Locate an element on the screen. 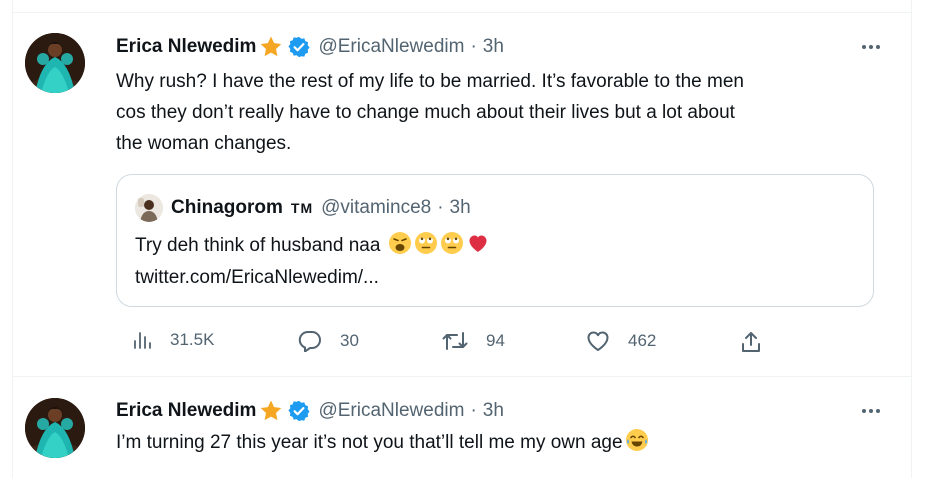 Image resolution: width=927 pixels, height=478 pixels. quoted-author-handle: @vitamince8 is located at coordinates (376, 208).